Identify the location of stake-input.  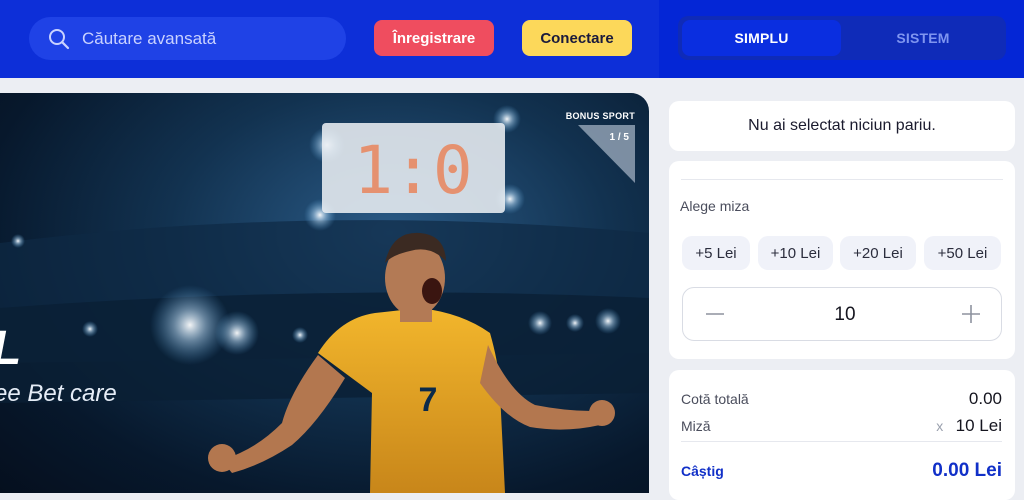
(845, 315).